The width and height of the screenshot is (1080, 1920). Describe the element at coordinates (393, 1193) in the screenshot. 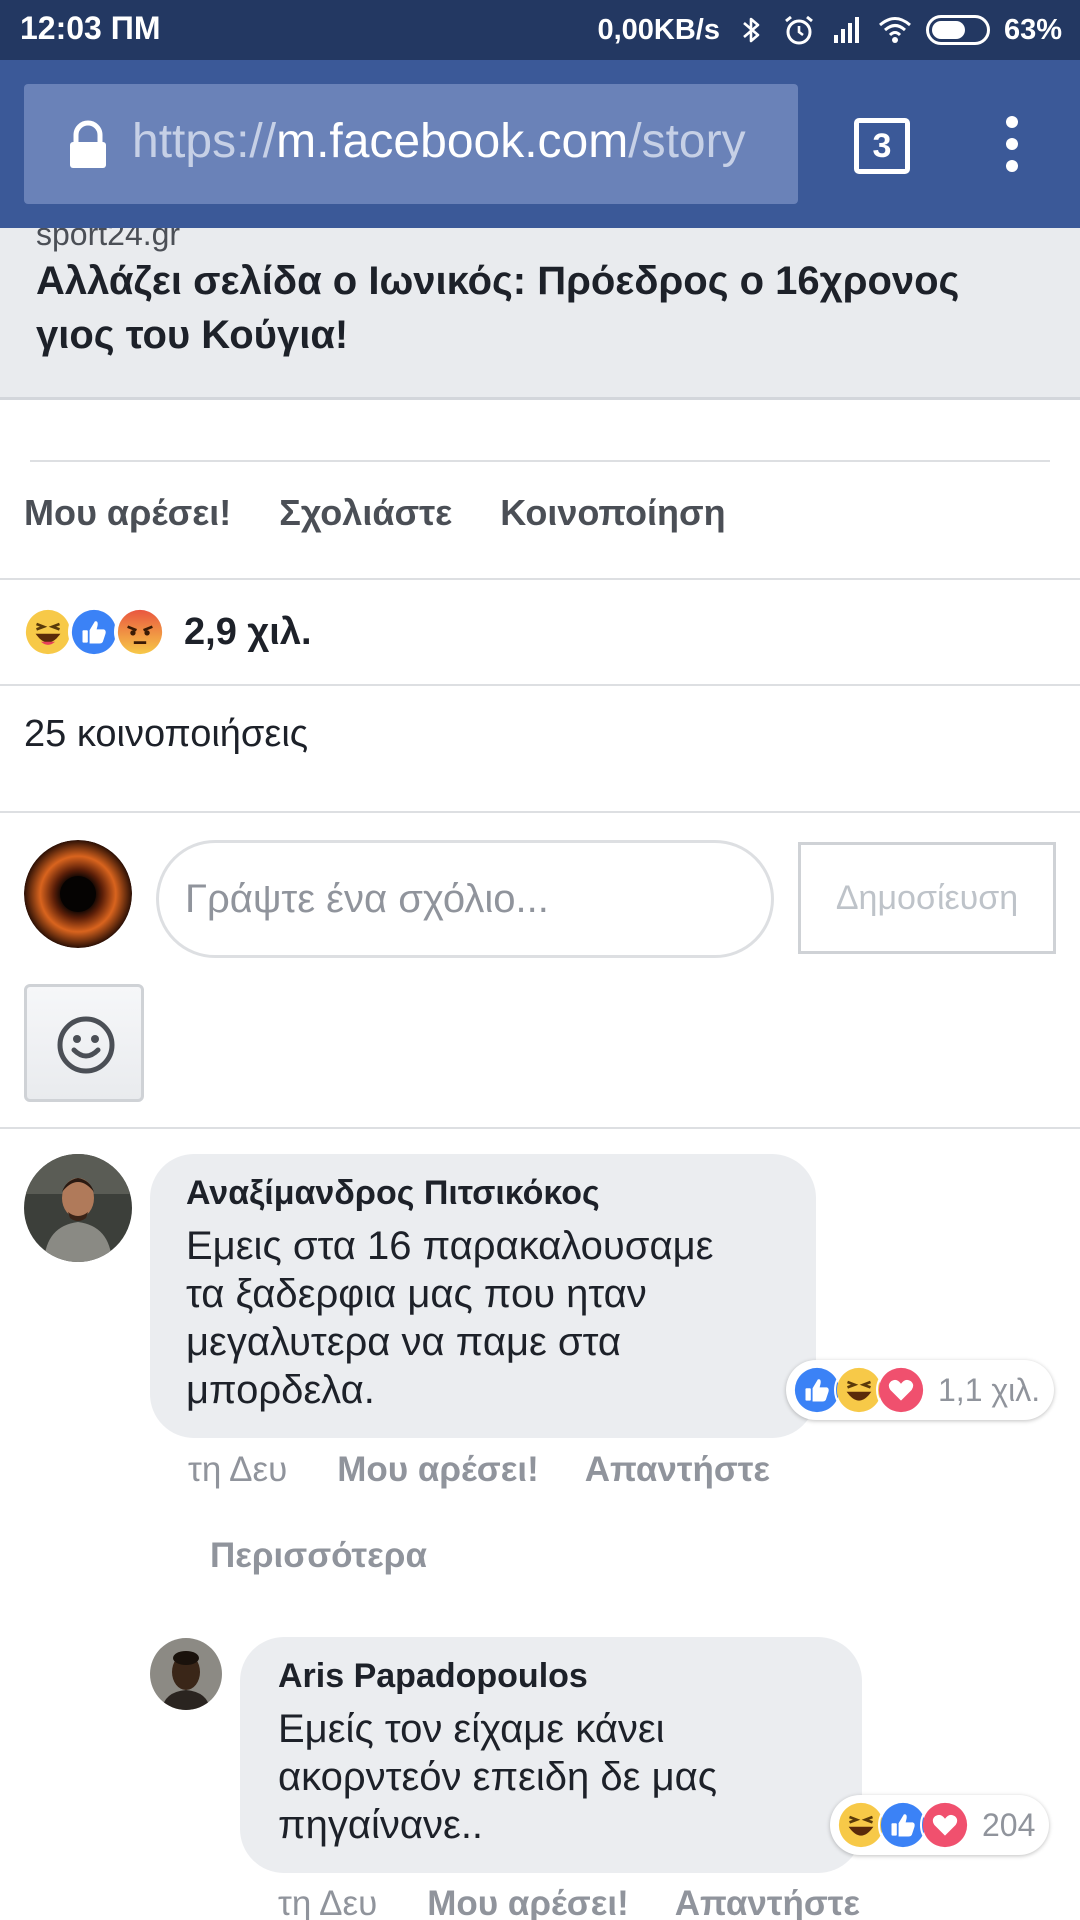

I see `comment-author: Αναξίμανδρος Πιτσικόκος` at that location.